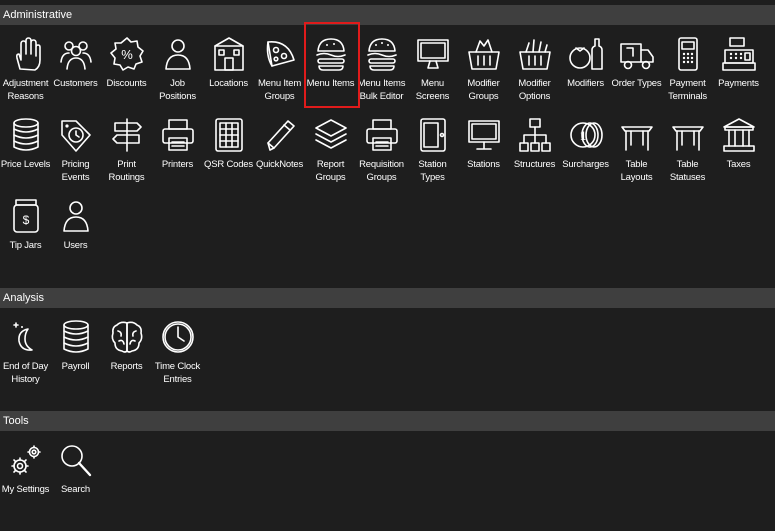  Describe the element at coordinates (432, 171) in the screenshot. I see `tile-label: Station Types` at that location.